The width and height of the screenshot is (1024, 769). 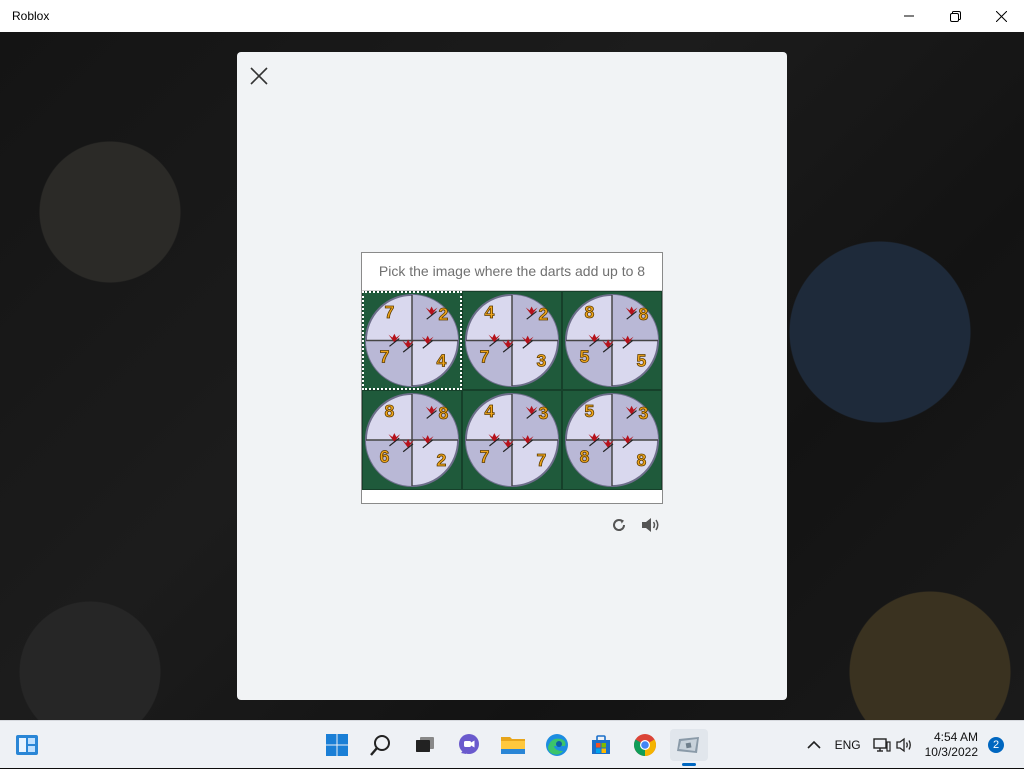 I want to click on window-title: Roblox, so click(x=31, y=16).